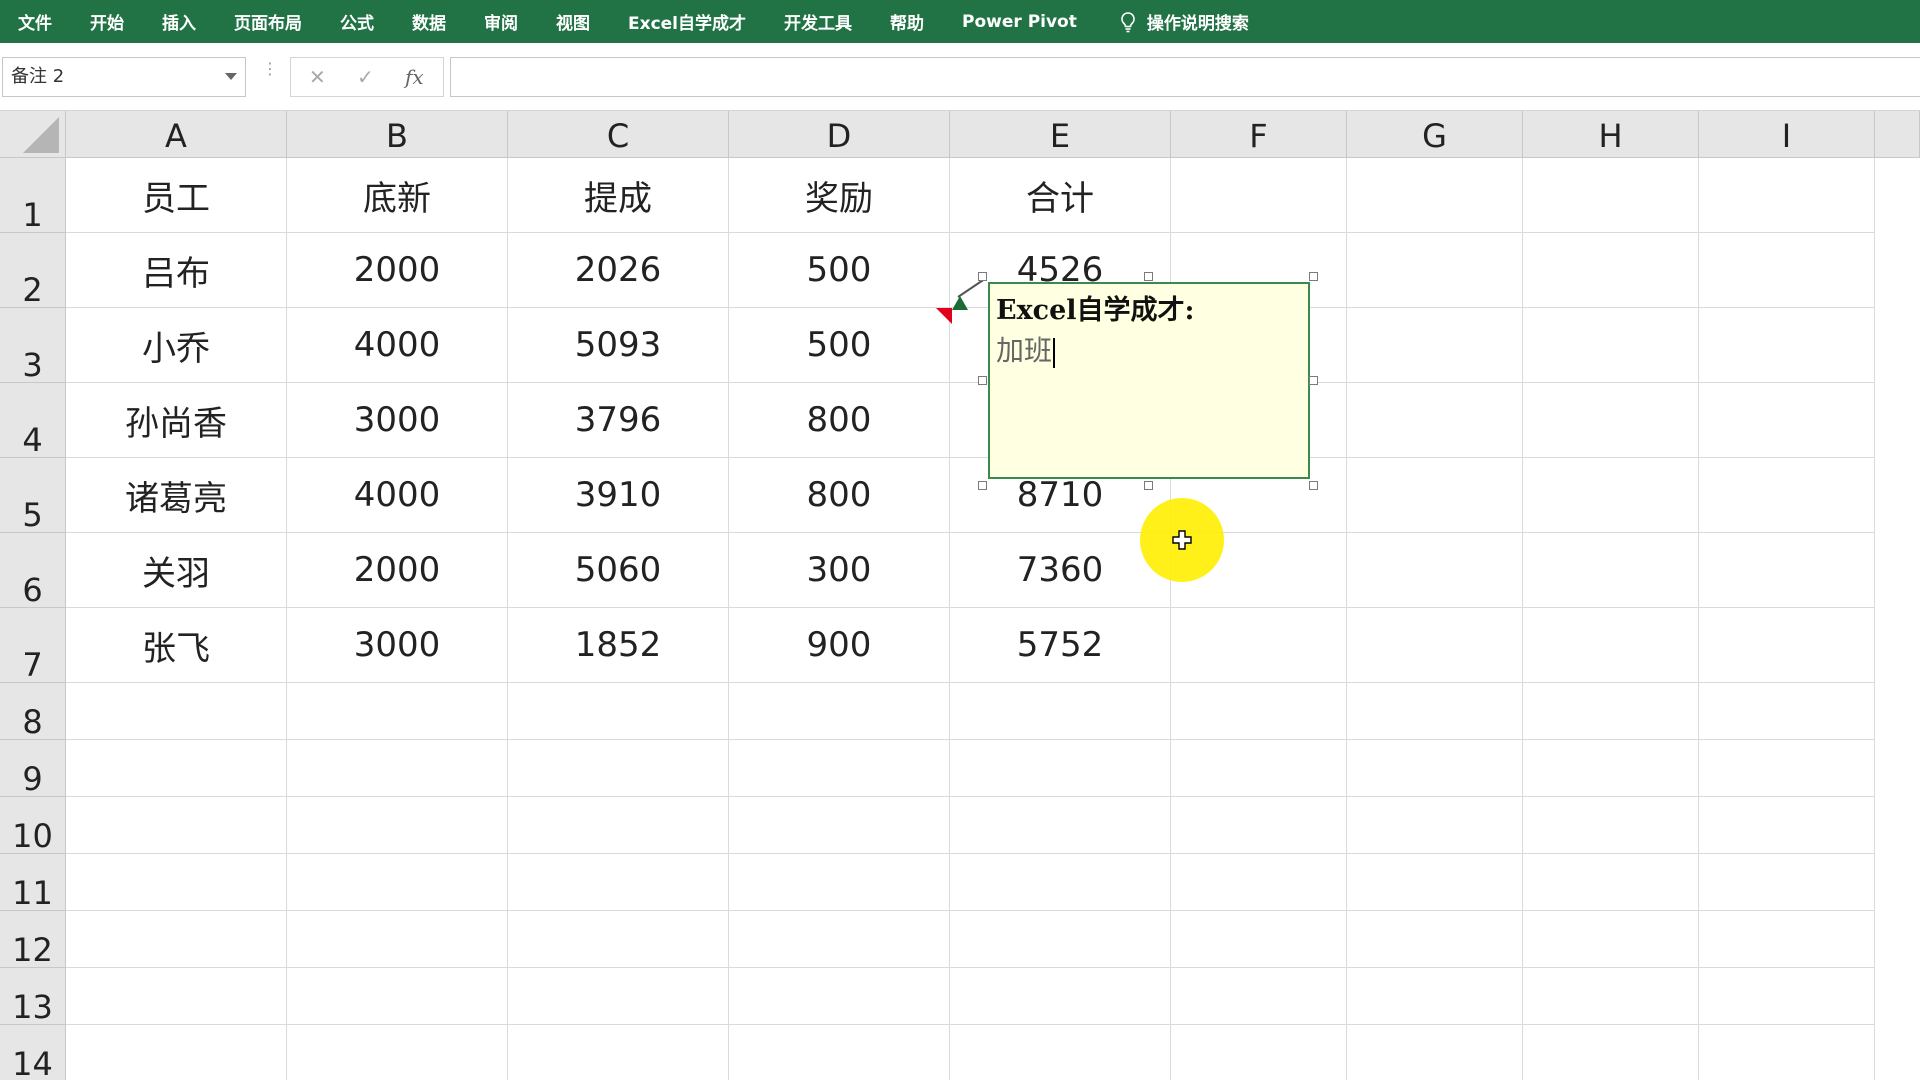  Describe the element at coordinates (33, 769) in the screenshot. I see `row-header-9: 9` at that location.